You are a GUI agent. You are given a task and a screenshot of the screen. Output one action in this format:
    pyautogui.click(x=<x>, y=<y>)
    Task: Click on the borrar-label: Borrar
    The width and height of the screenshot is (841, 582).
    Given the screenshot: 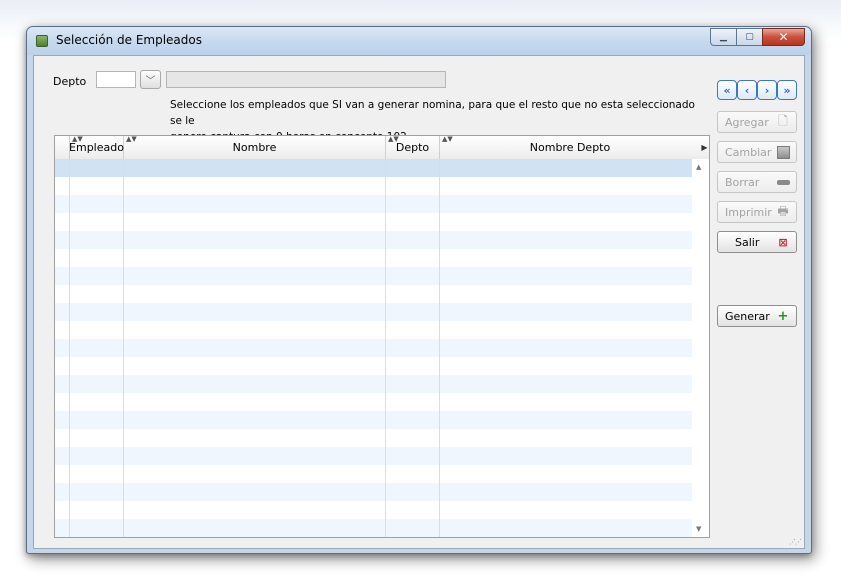 What is the action you would take?
    pyautogui.click(x=742, y=182)
    